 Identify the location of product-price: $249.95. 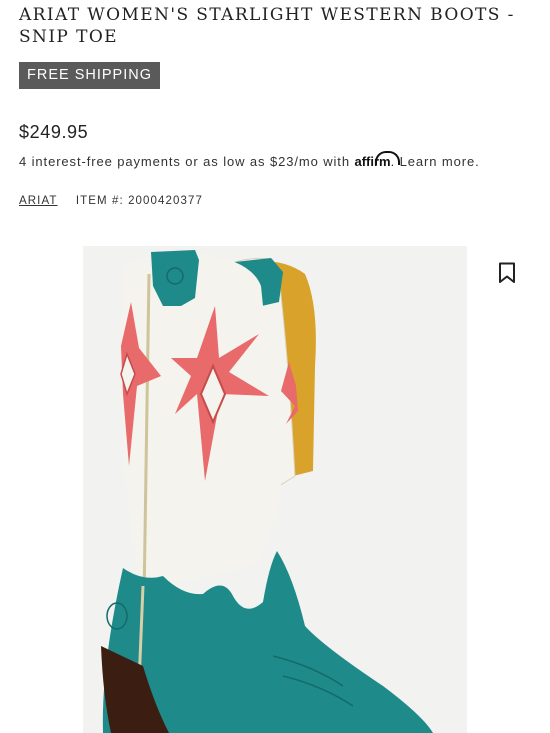
(54, 132).